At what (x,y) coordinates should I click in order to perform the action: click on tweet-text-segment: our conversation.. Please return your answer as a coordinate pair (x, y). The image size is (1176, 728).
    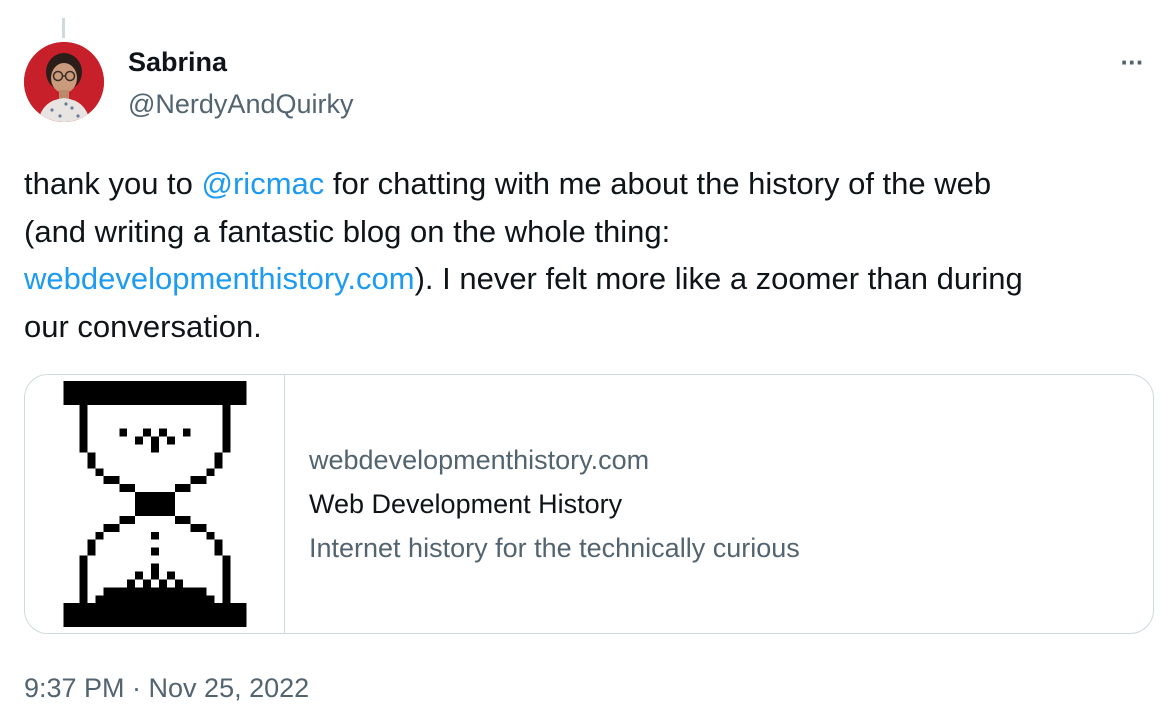
    Looking at the image, I should click on (143, 326).